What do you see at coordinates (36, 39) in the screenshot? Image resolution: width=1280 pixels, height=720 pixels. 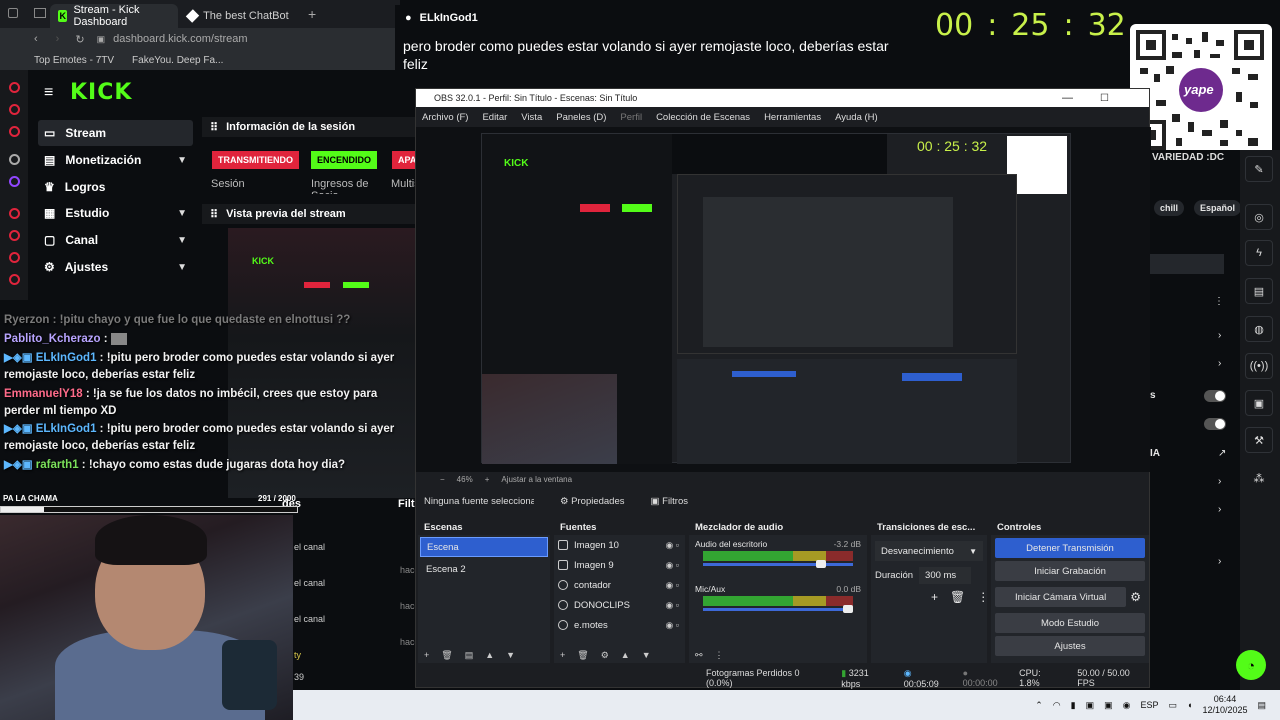 I see `back-icon: ‹` at bounding box center [36, 39].